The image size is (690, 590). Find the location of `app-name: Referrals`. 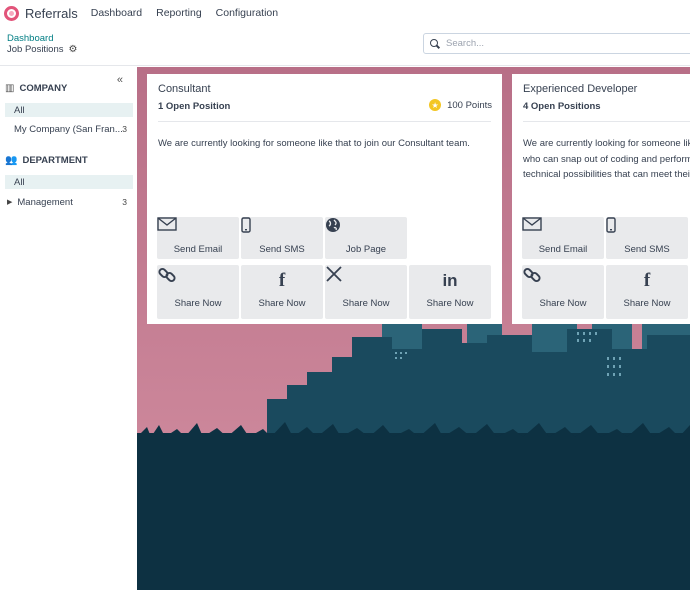

app-name: Referrals is located at coordinates (51, 13).